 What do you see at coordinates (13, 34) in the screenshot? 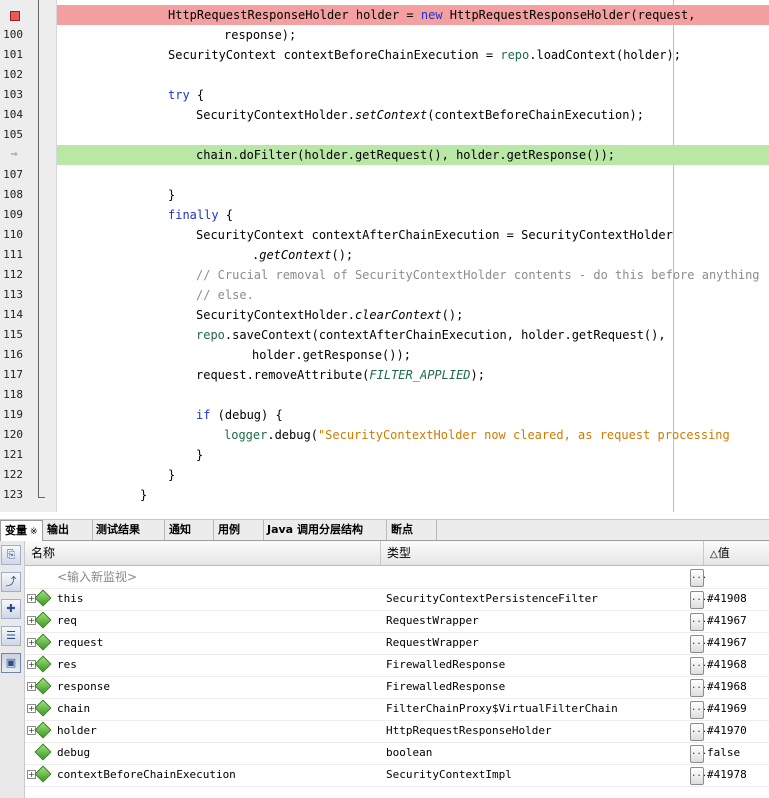
I see `line-number: 100` at bounding box center [13, 34].